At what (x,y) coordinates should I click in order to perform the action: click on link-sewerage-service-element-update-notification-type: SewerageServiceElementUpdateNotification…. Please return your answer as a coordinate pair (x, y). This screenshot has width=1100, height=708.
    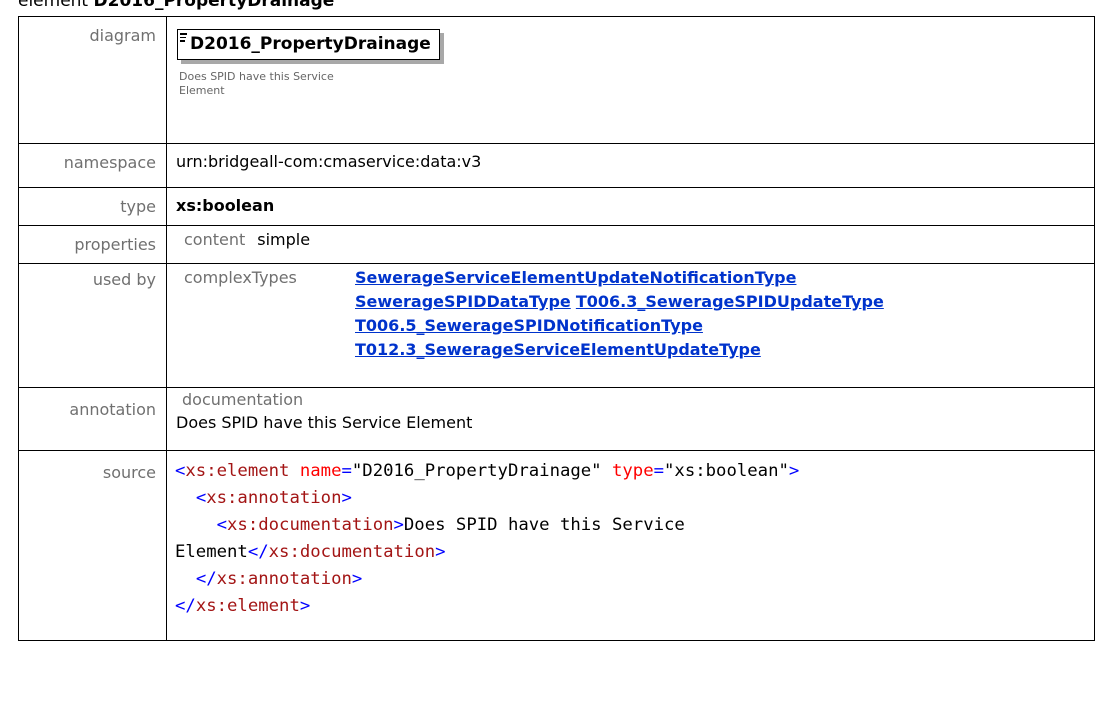
    Looking at the image, I should click on (575, 277).